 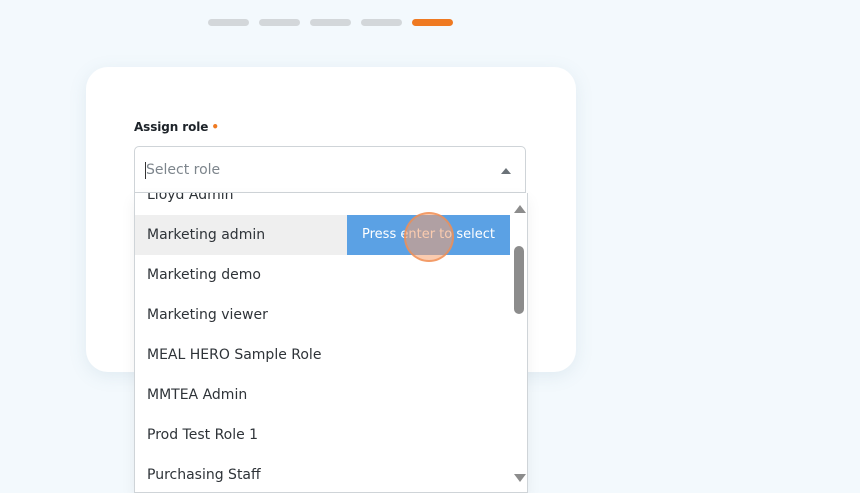 I want to click on role-select, so click(x=330, y=169).